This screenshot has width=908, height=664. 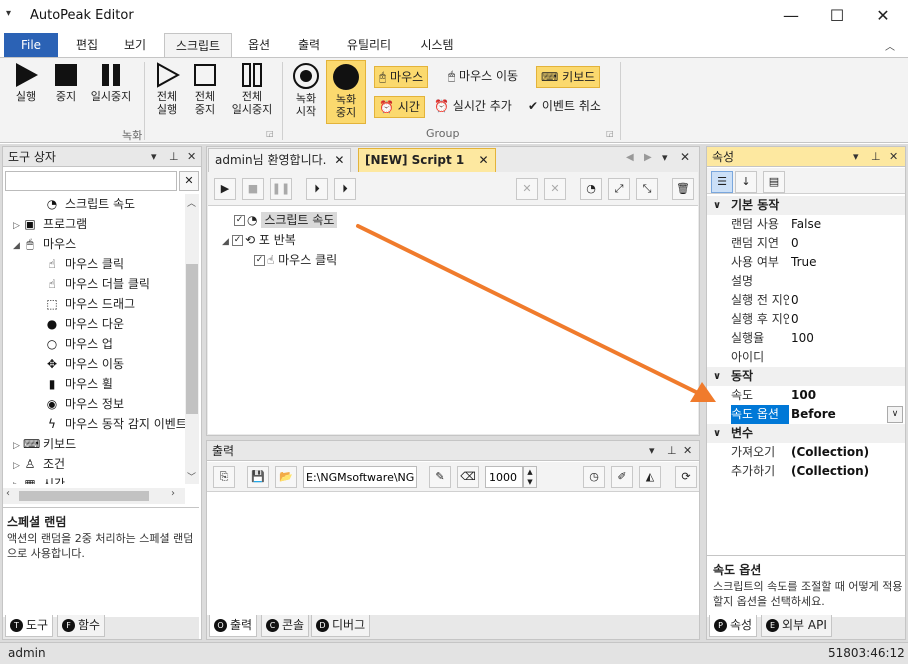 What do you see at coordinates (806, 319) in the screenshot?
I see `property-row: 실행 후 지연 0` at bounding box center [806, 319].